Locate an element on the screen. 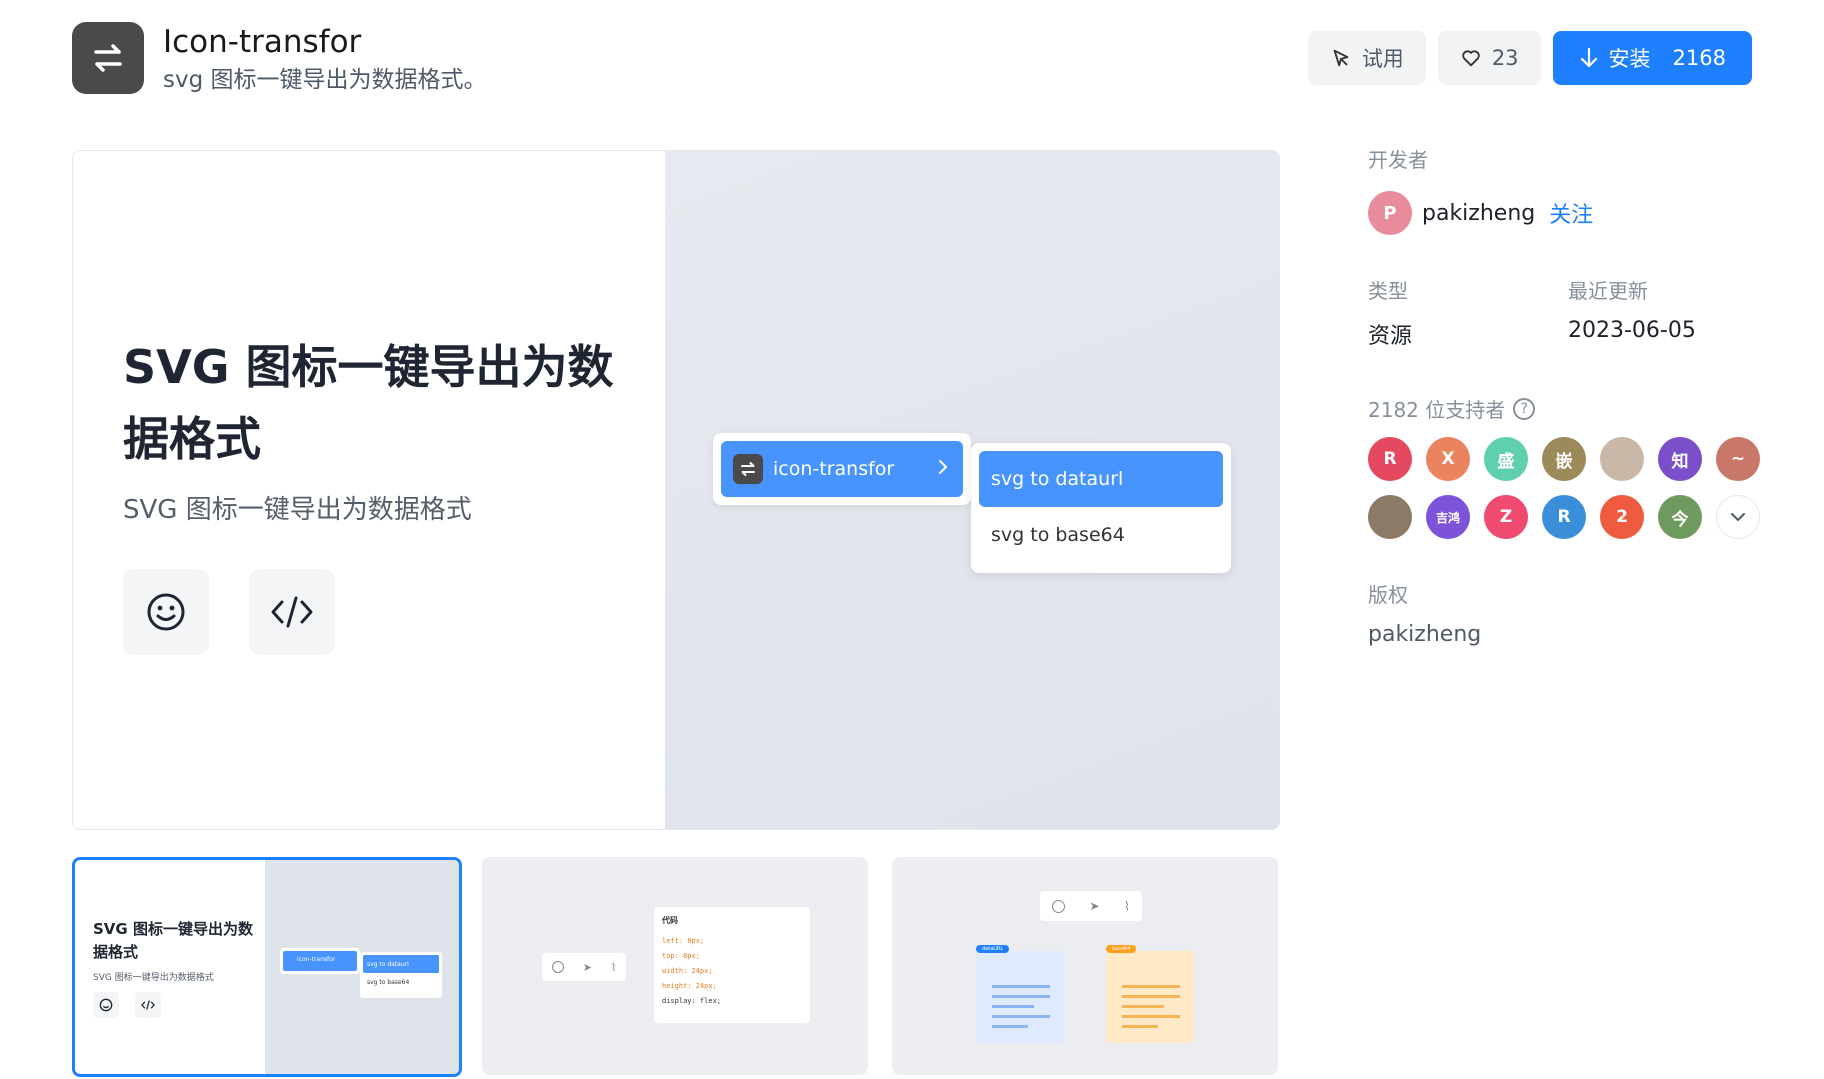  supporter-avatar: 盛 is located at coordinates (1506, 459).